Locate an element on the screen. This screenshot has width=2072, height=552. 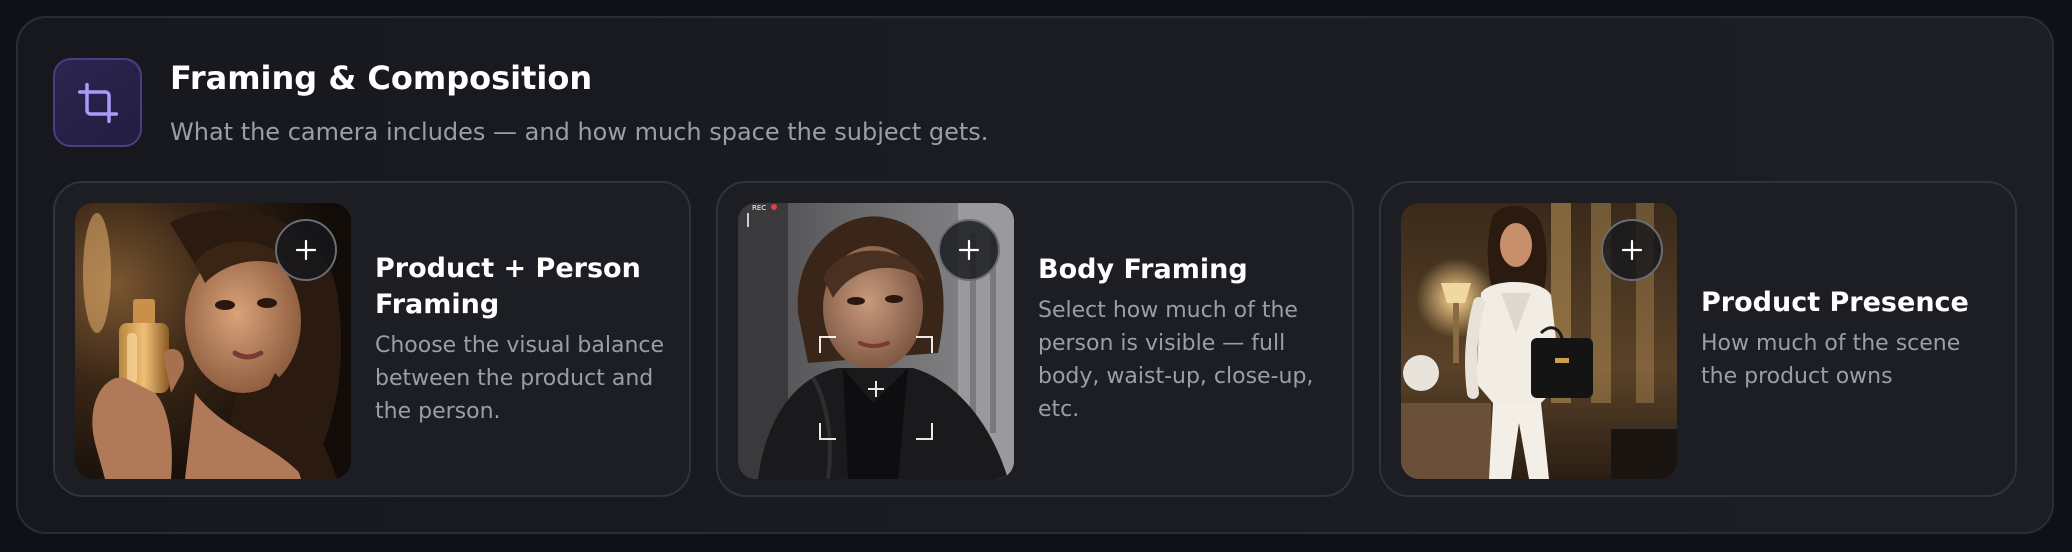
add-body-framing-button is located at coordinates (969, 250).